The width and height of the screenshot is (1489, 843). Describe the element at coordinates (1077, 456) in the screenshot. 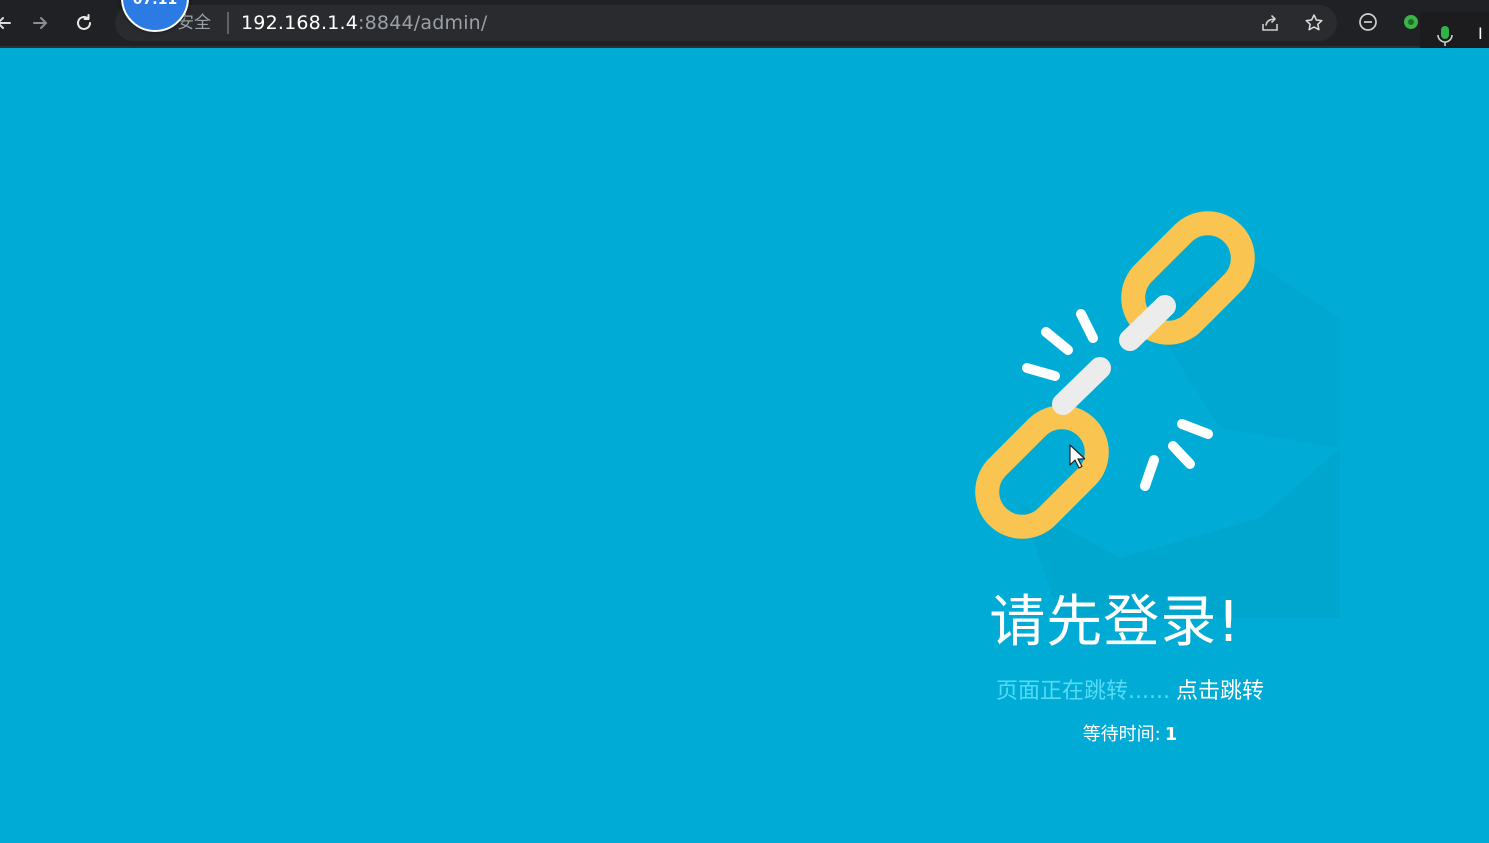

I see `mouse-cursor-icon` at that location.